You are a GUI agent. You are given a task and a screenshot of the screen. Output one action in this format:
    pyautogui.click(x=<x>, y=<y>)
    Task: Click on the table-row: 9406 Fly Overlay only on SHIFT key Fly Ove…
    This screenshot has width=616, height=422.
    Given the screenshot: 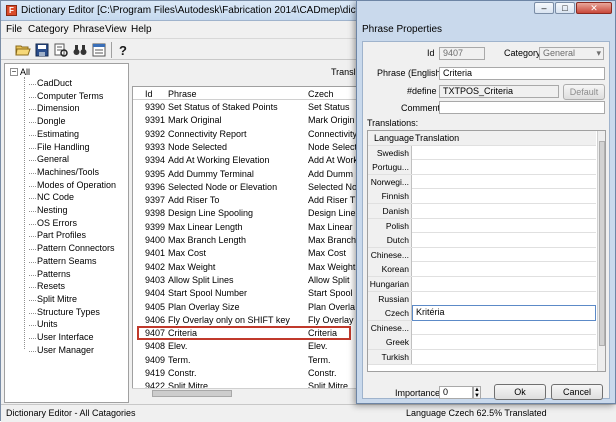 What is the action you would take?
    pyautogui.click(x=246, y=320)
    